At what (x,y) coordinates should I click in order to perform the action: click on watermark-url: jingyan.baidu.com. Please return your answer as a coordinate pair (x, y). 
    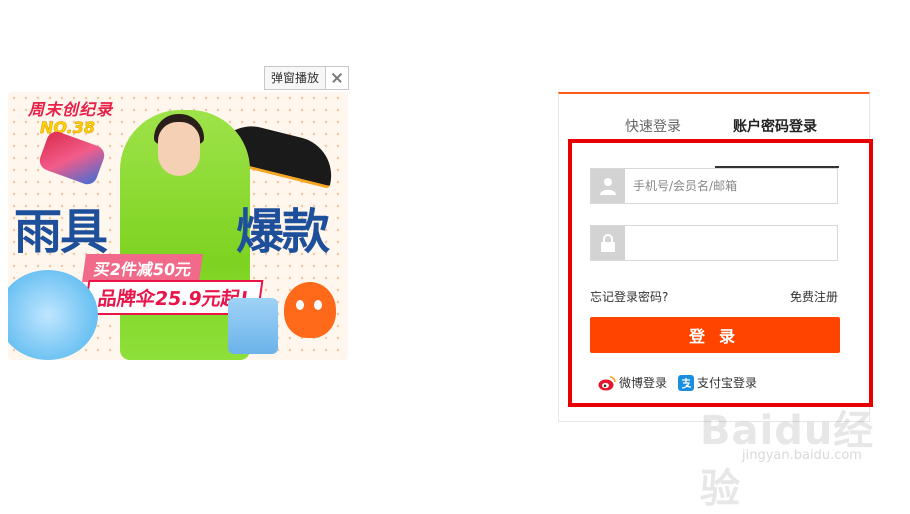
    Looking at the image, I should click on (802, 455).